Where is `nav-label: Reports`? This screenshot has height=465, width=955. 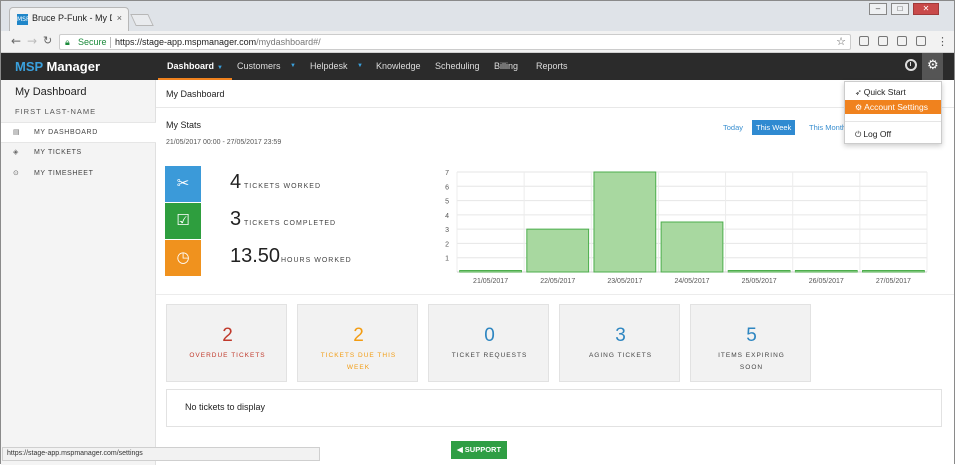
nav-label: Reports is located at coordinates (552, 66).